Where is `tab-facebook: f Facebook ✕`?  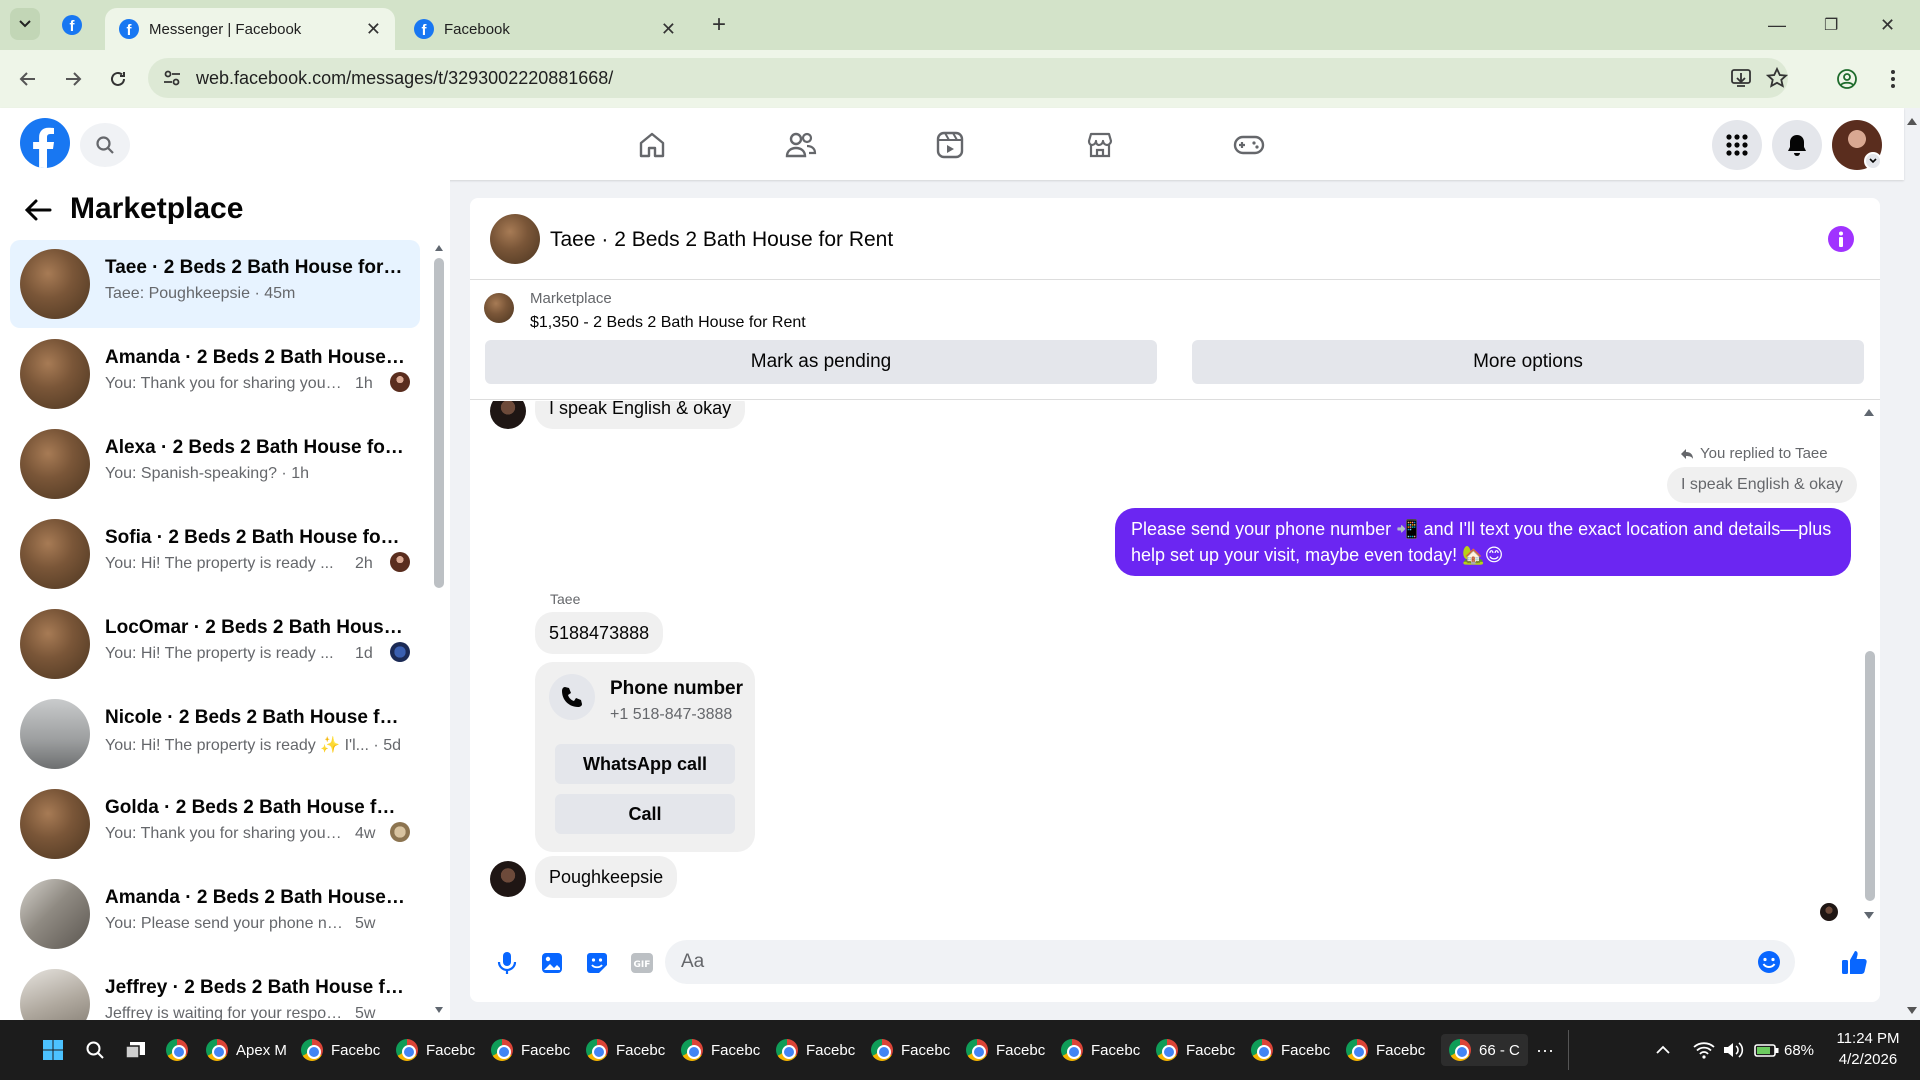 tab-facebook: f Facebook ✕ is located at coordinates (545, 29).